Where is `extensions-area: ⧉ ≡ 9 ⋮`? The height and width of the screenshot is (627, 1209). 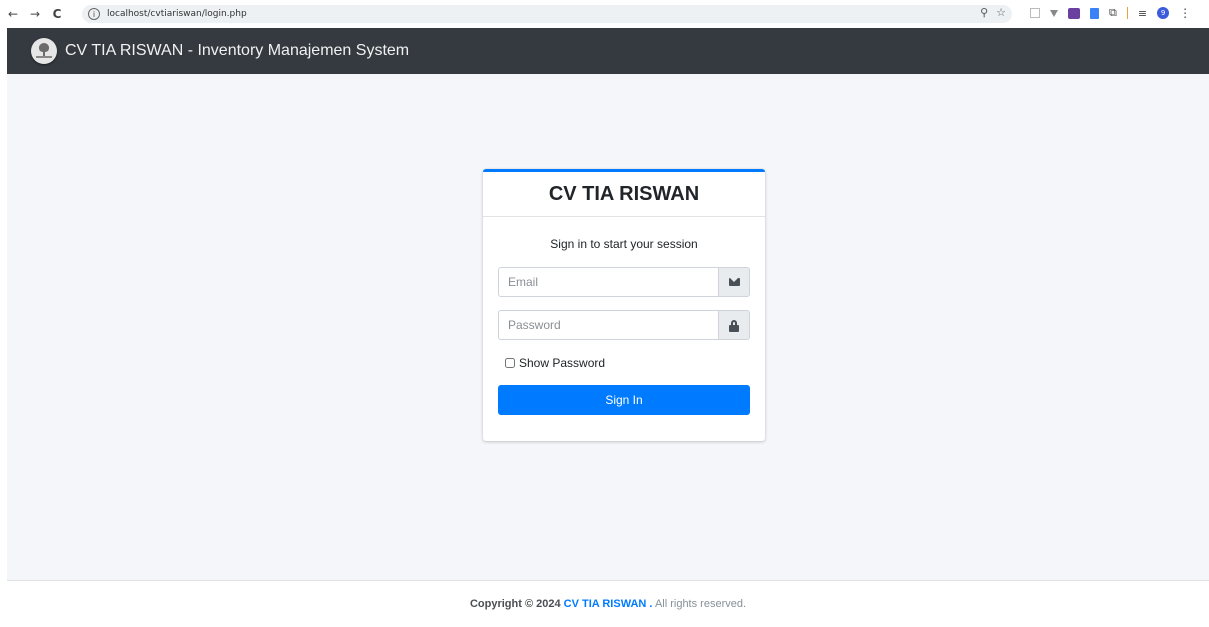
extensions-area: ⧉ ≡ 9 ⋮ is located at coordinates (1110, 13).